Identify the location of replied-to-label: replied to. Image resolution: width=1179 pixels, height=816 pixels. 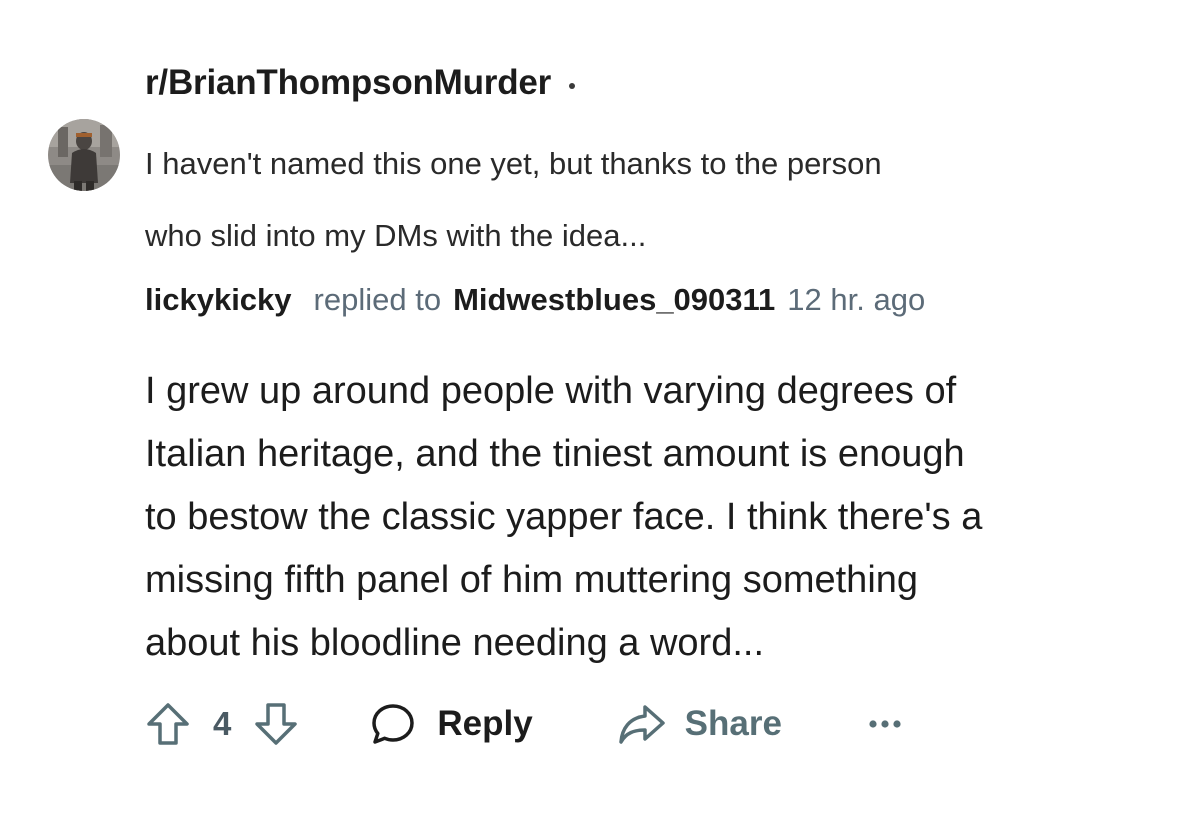
(377, 299).